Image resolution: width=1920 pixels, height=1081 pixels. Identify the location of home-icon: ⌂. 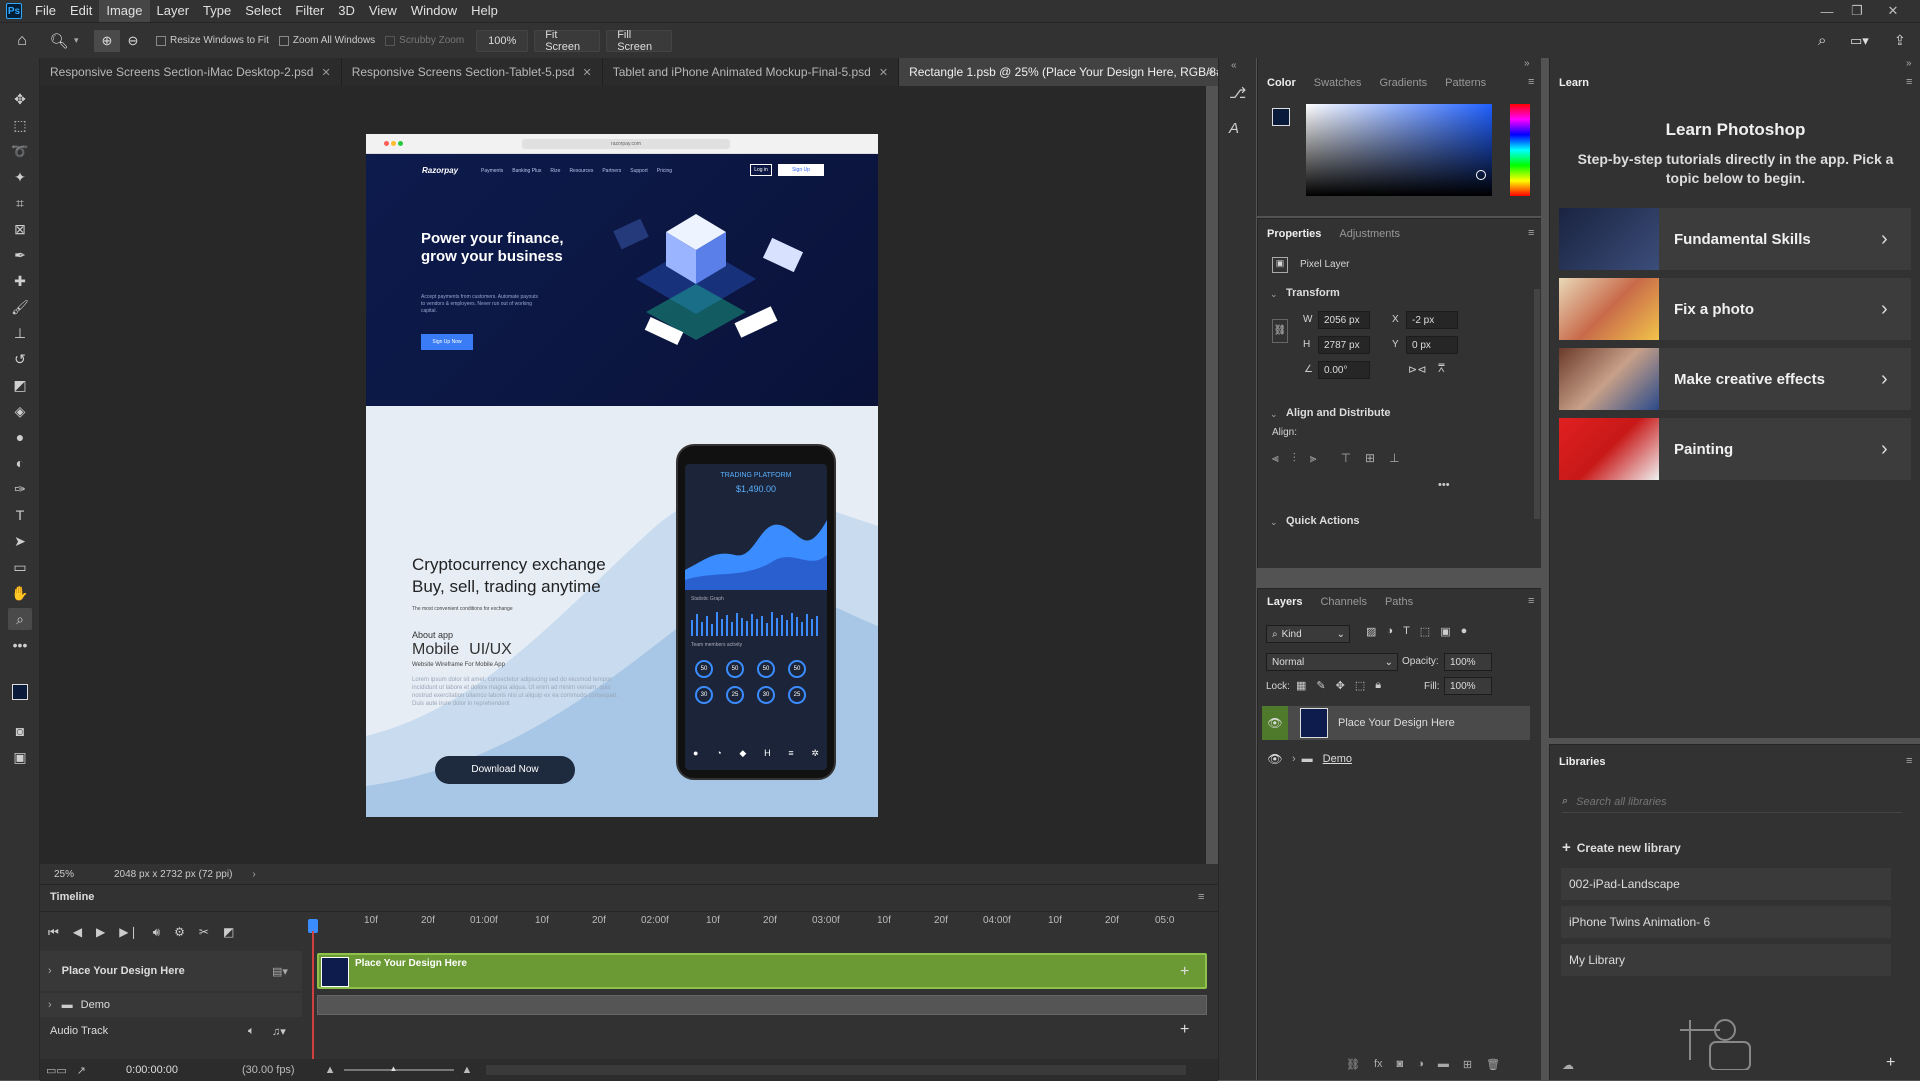
(22, 41).